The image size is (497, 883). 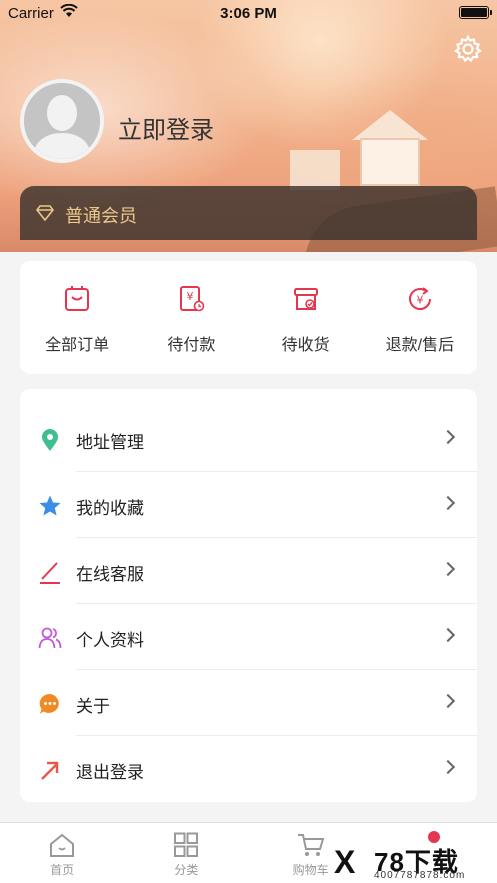 I want to click on diamond-icon, so click(x=45, y=213).